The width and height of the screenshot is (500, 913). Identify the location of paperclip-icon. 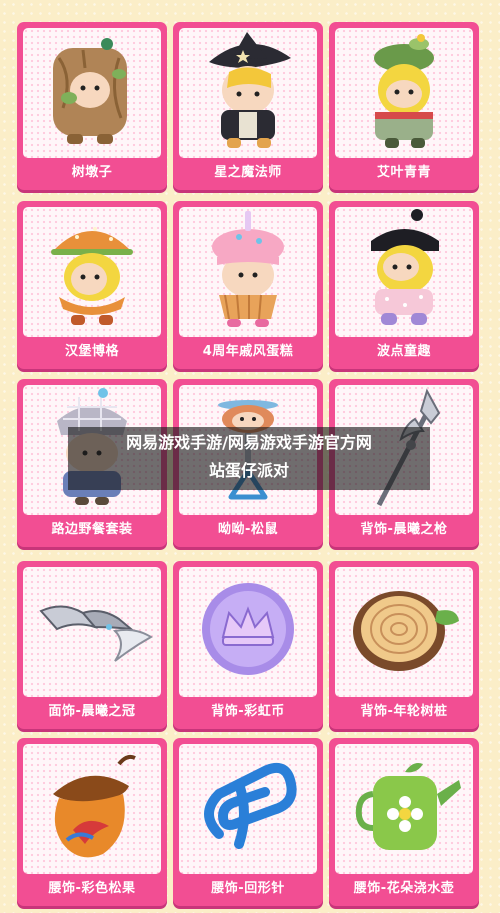
(250, 805).